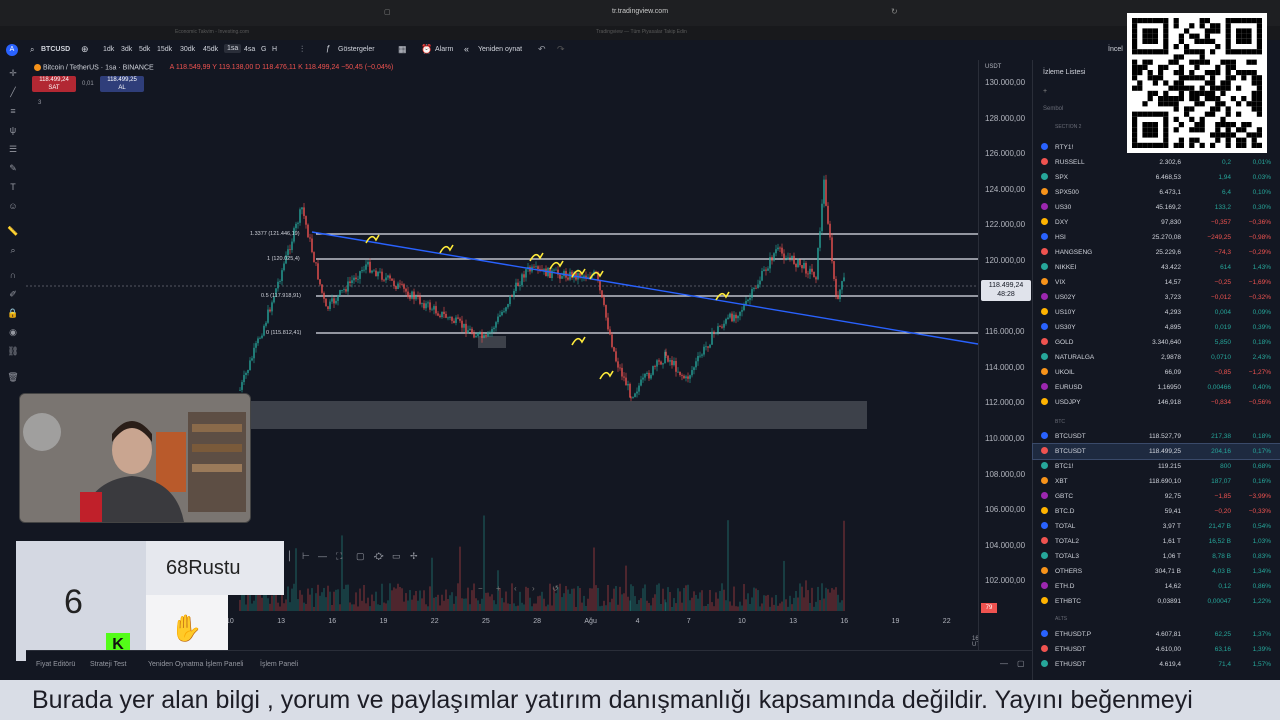  Describe the element at coordinates (55, 664) in the screenshot. I see `tab-pine-editor: Fiyat Editörü` at that location.